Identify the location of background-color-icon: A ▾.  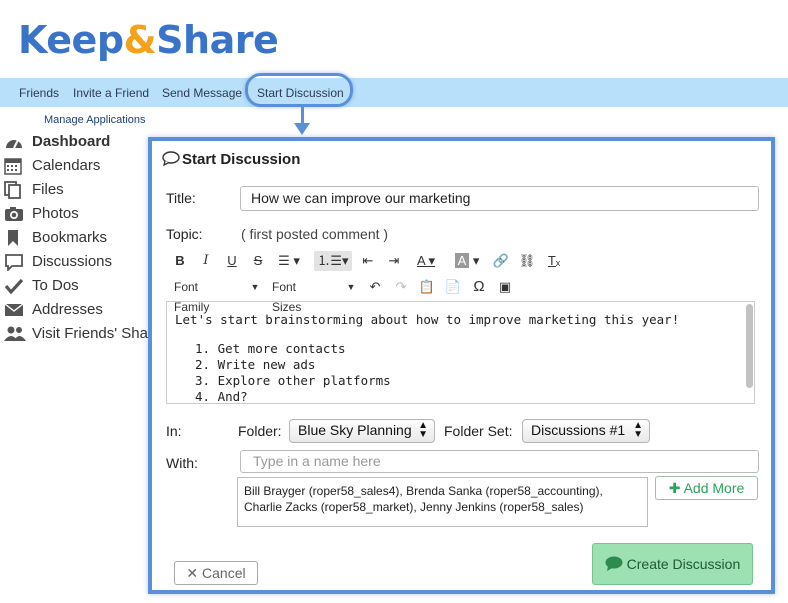
(467, 261).